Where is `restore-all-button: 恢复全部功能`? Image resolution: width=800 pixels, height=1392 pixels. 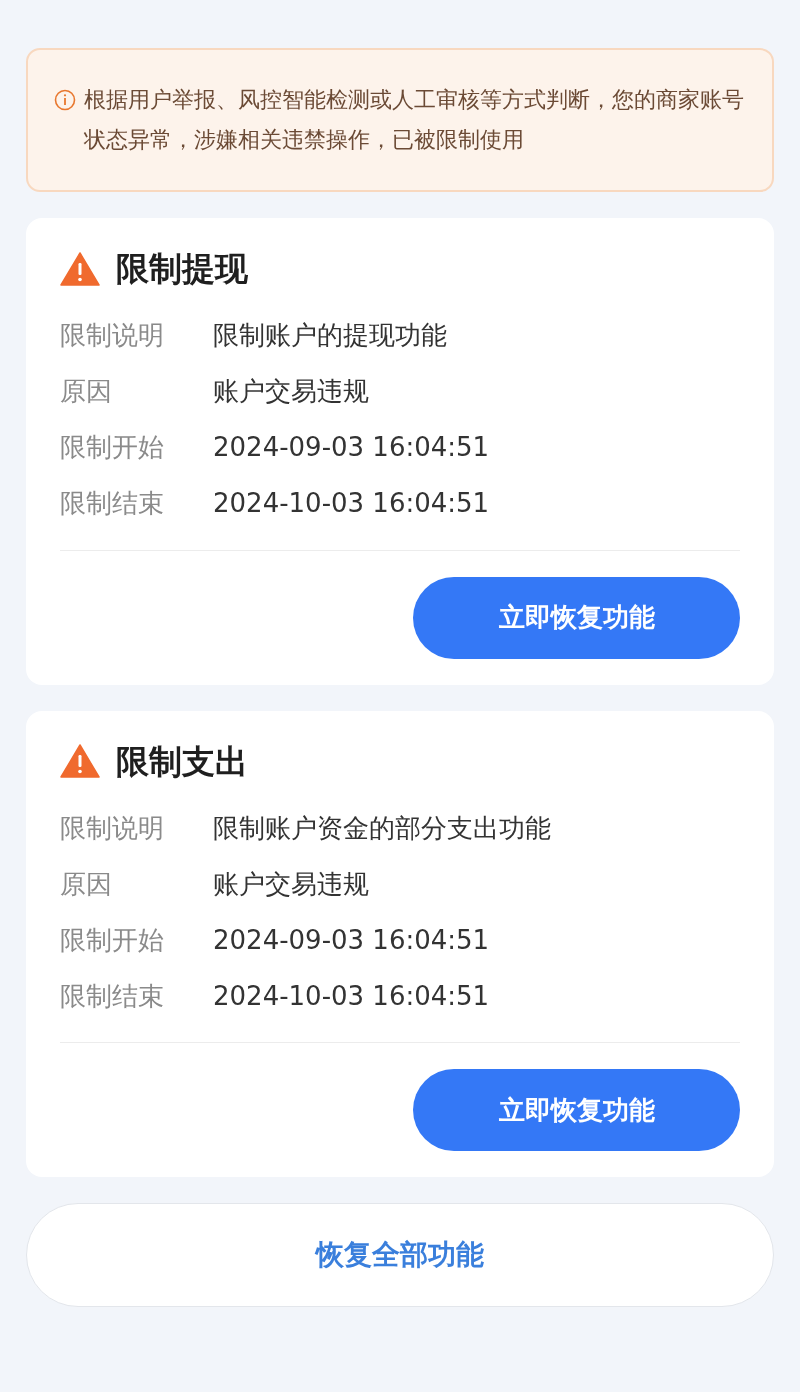
restore-all-button: 恢复全部功能 is located at coordinates (400, 1255).